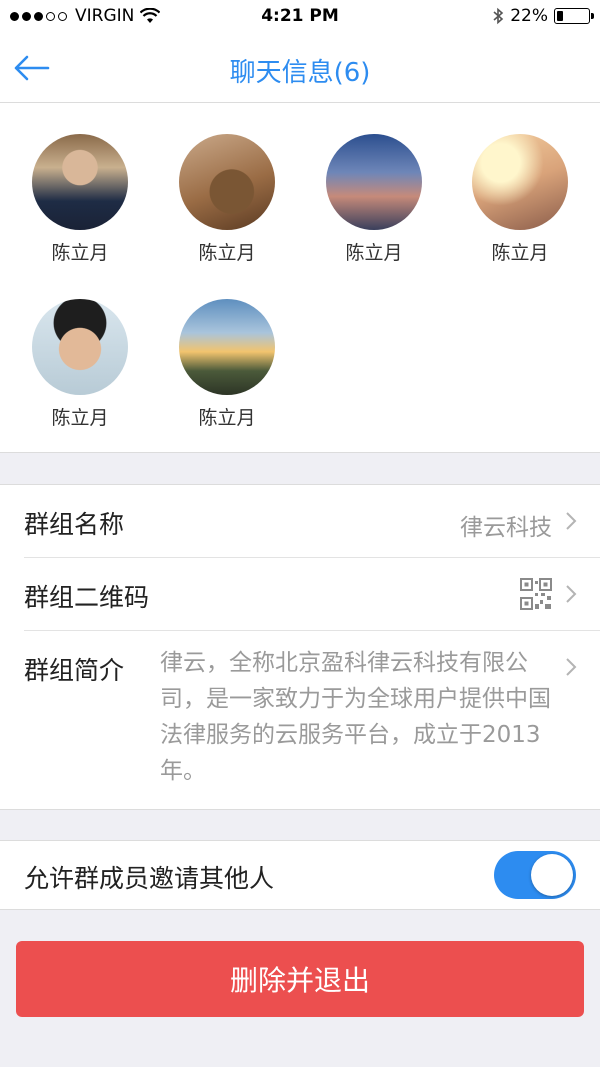 This screenshot has height=1067, width=600. What do you see at coordinates (87, 597) in the screenshot?
I see `group-qrcode-label: 群组二维码` at bounding box center [87, 597].